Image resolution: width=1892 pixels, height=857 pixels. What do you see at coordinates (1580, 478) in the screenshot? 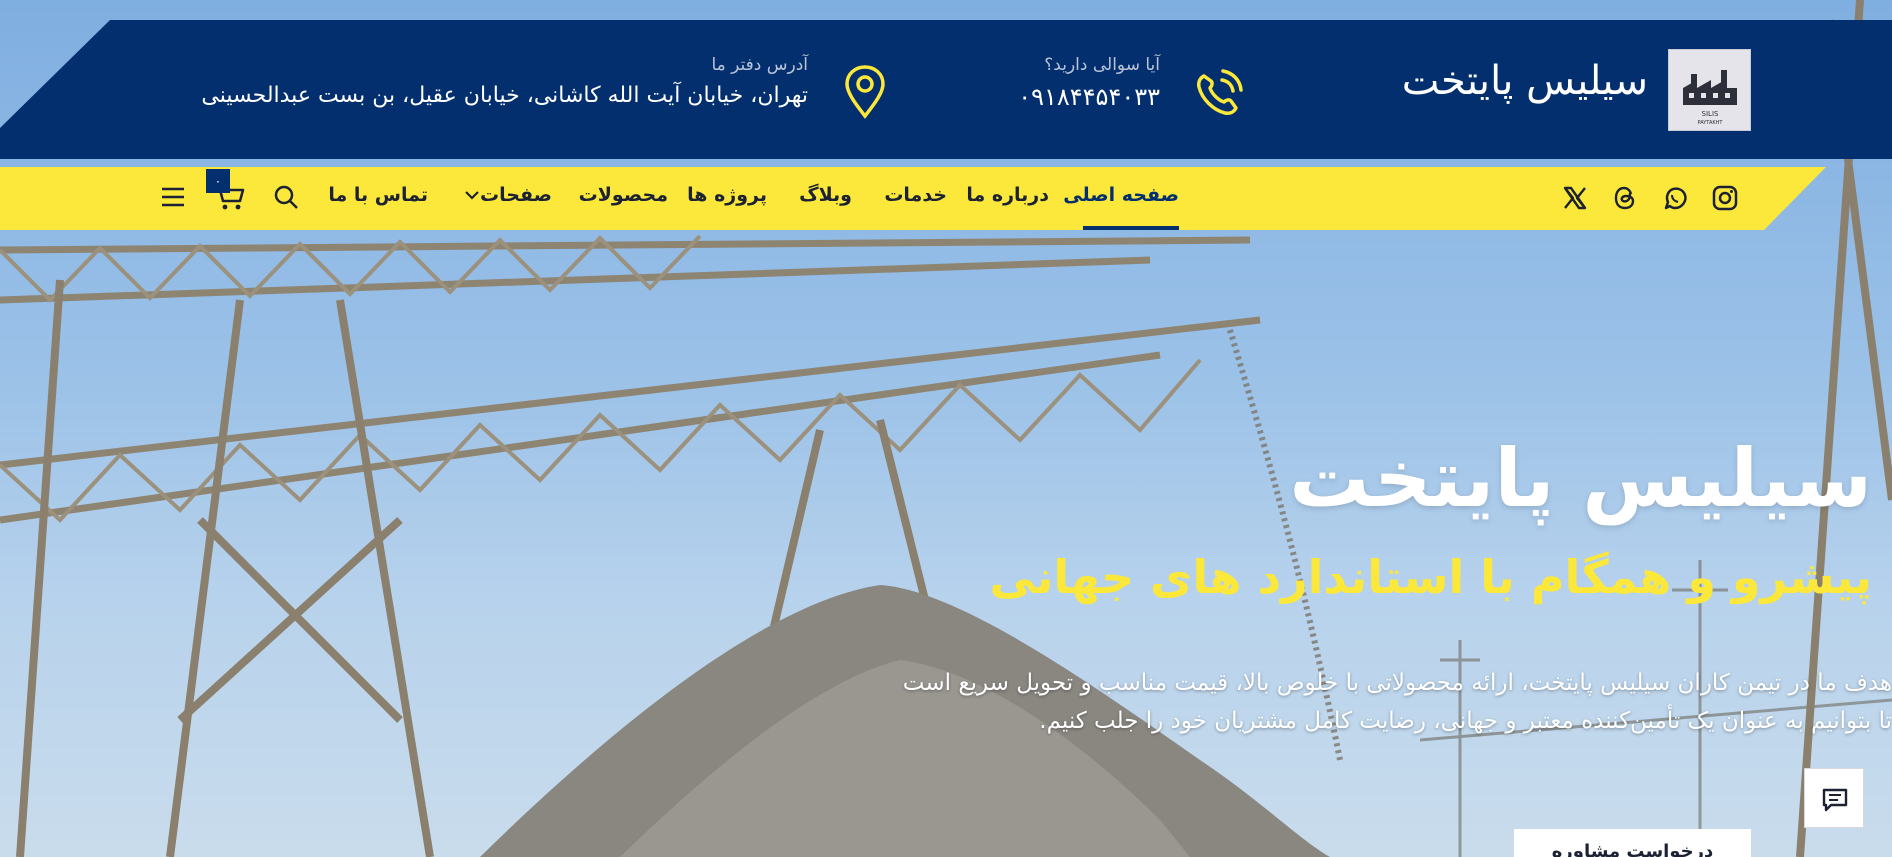
I see `hero-title: سیلیس پایتخت` at bounding box center [1580, 478].